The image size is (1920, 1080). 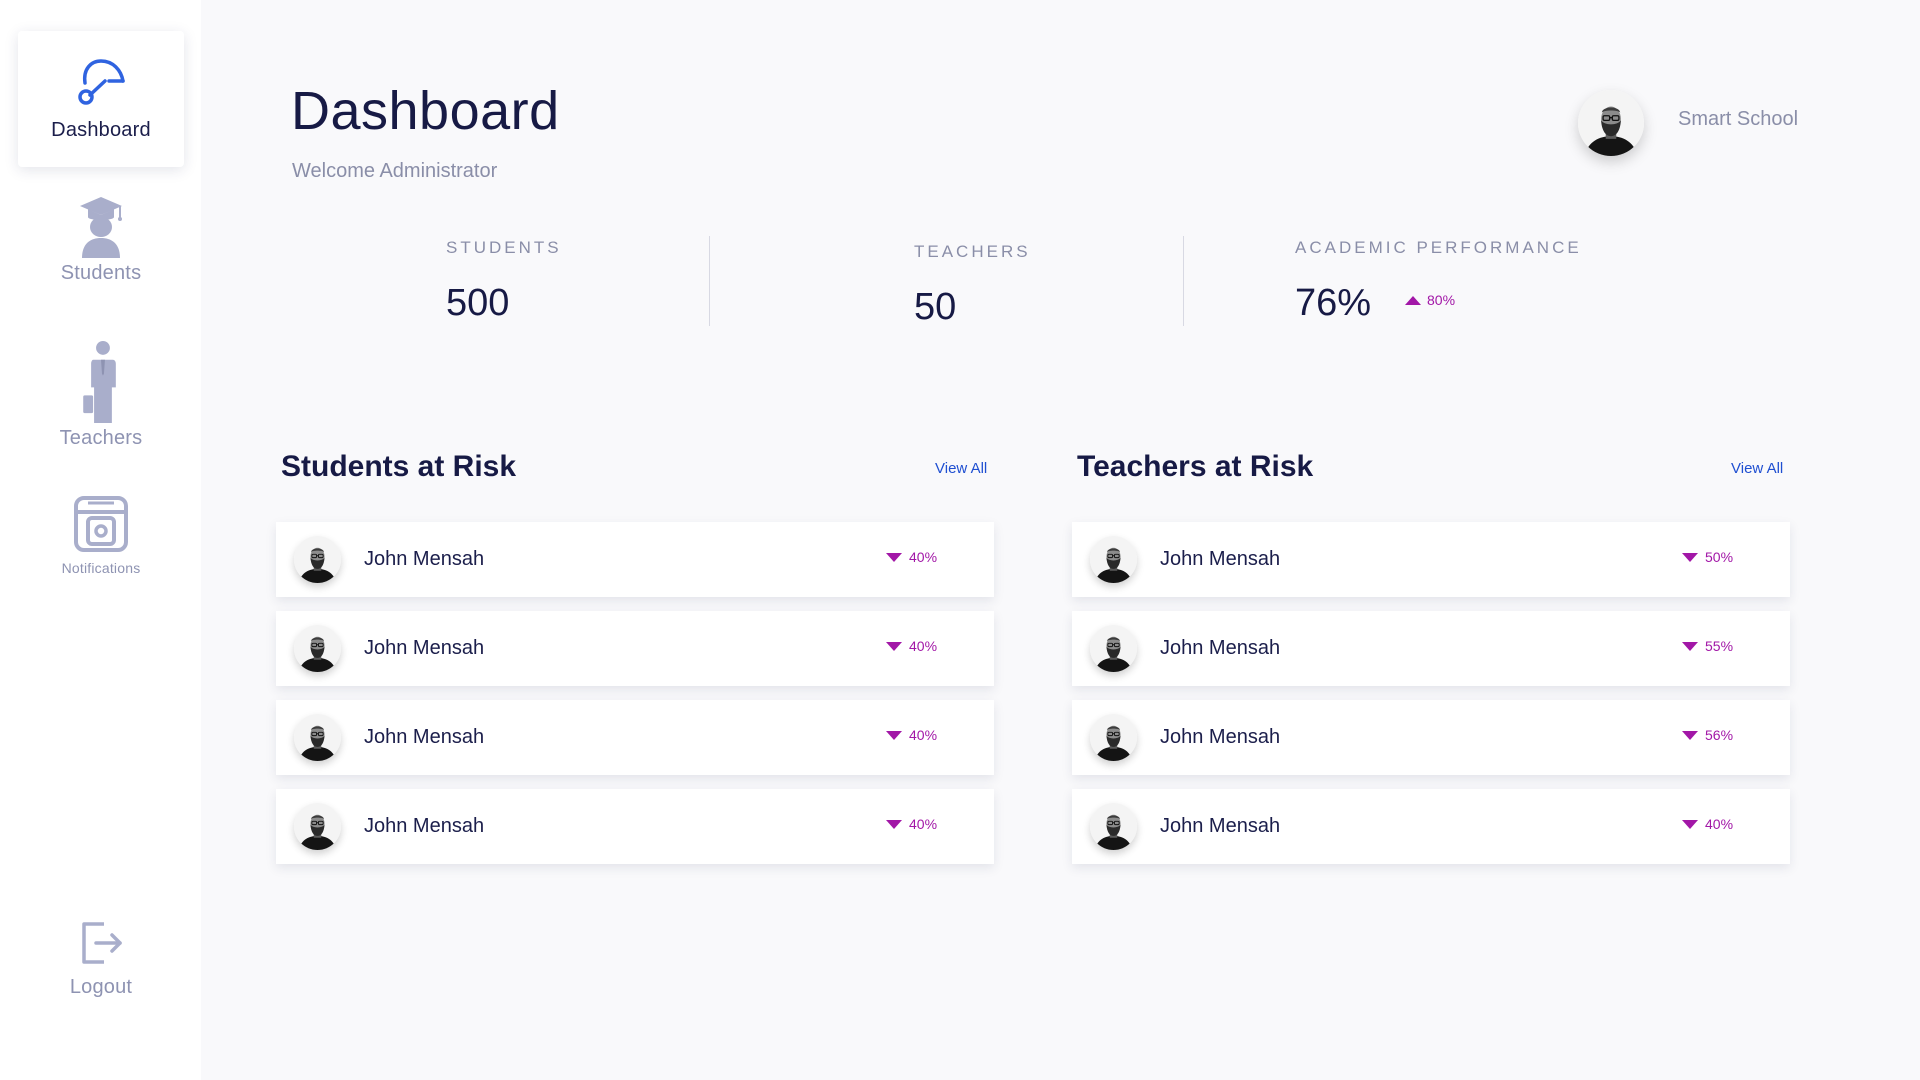 I want to click on stat-students-label: STUDENTS, so click(x=504, y=247).